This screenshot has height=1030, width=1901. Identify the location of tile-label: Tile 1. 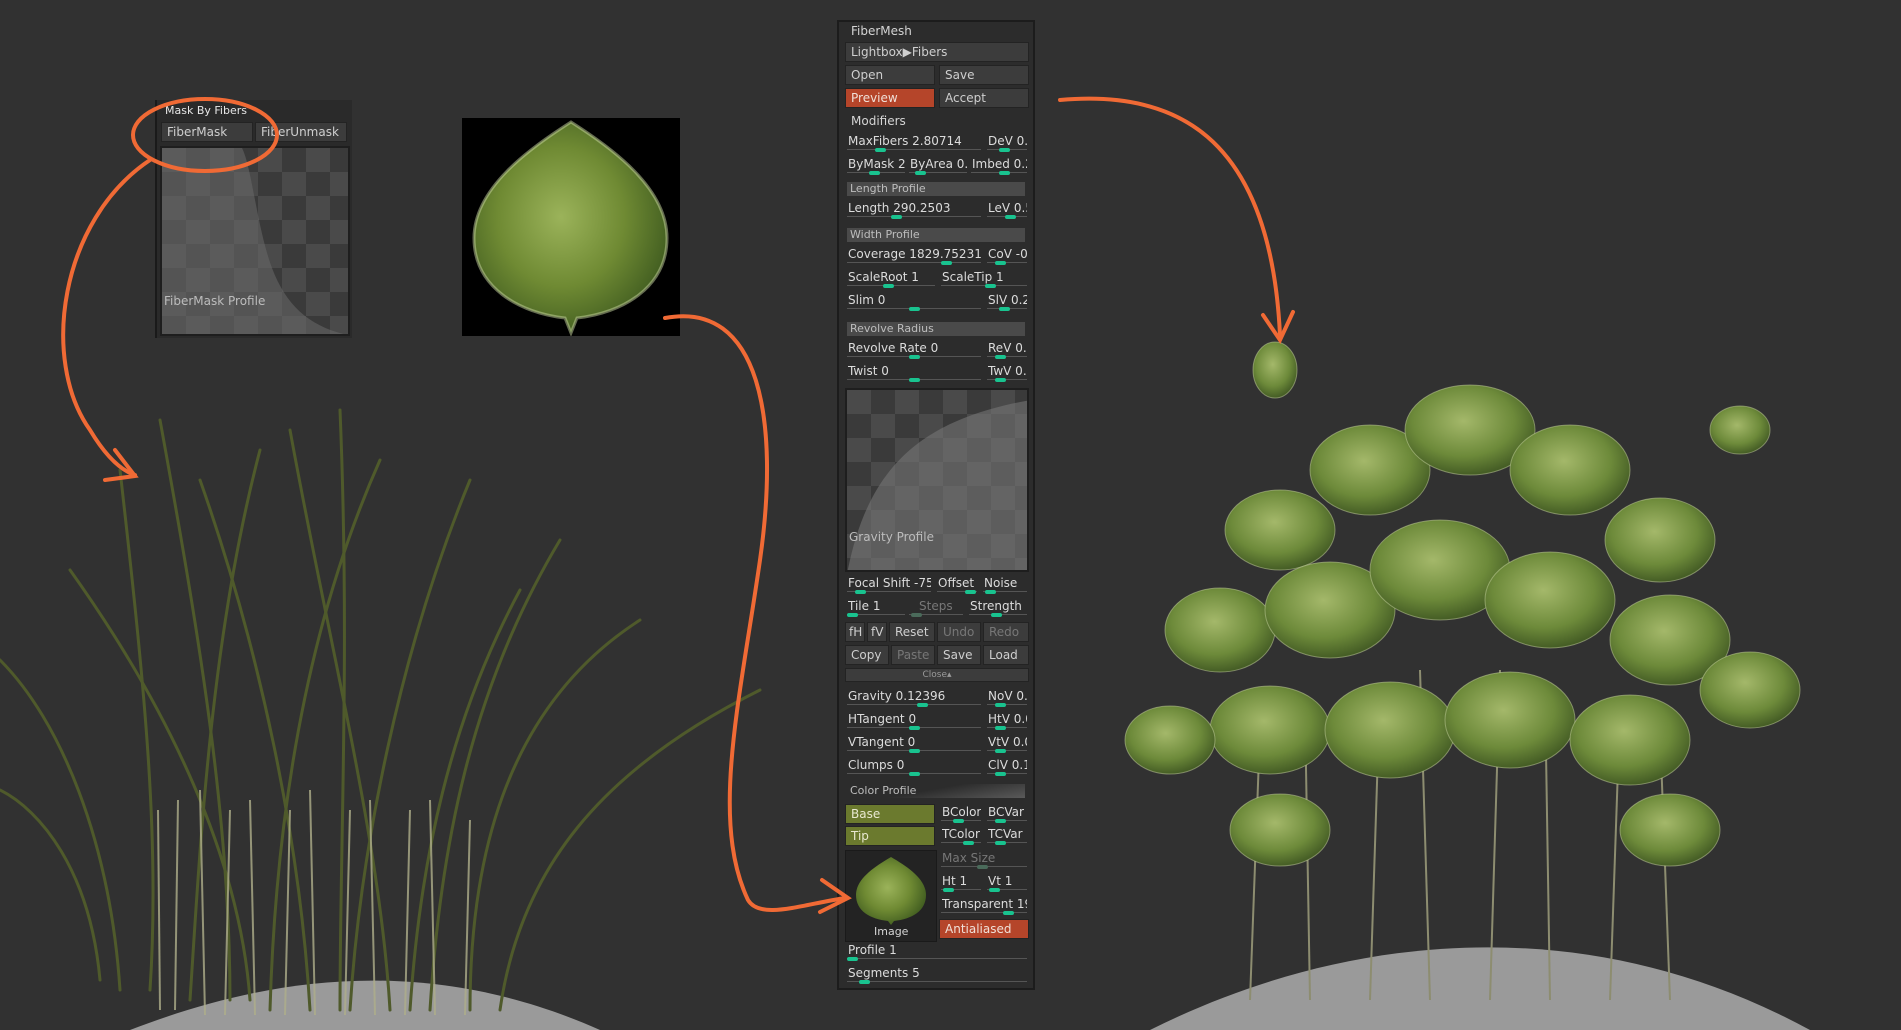
(864, 606).